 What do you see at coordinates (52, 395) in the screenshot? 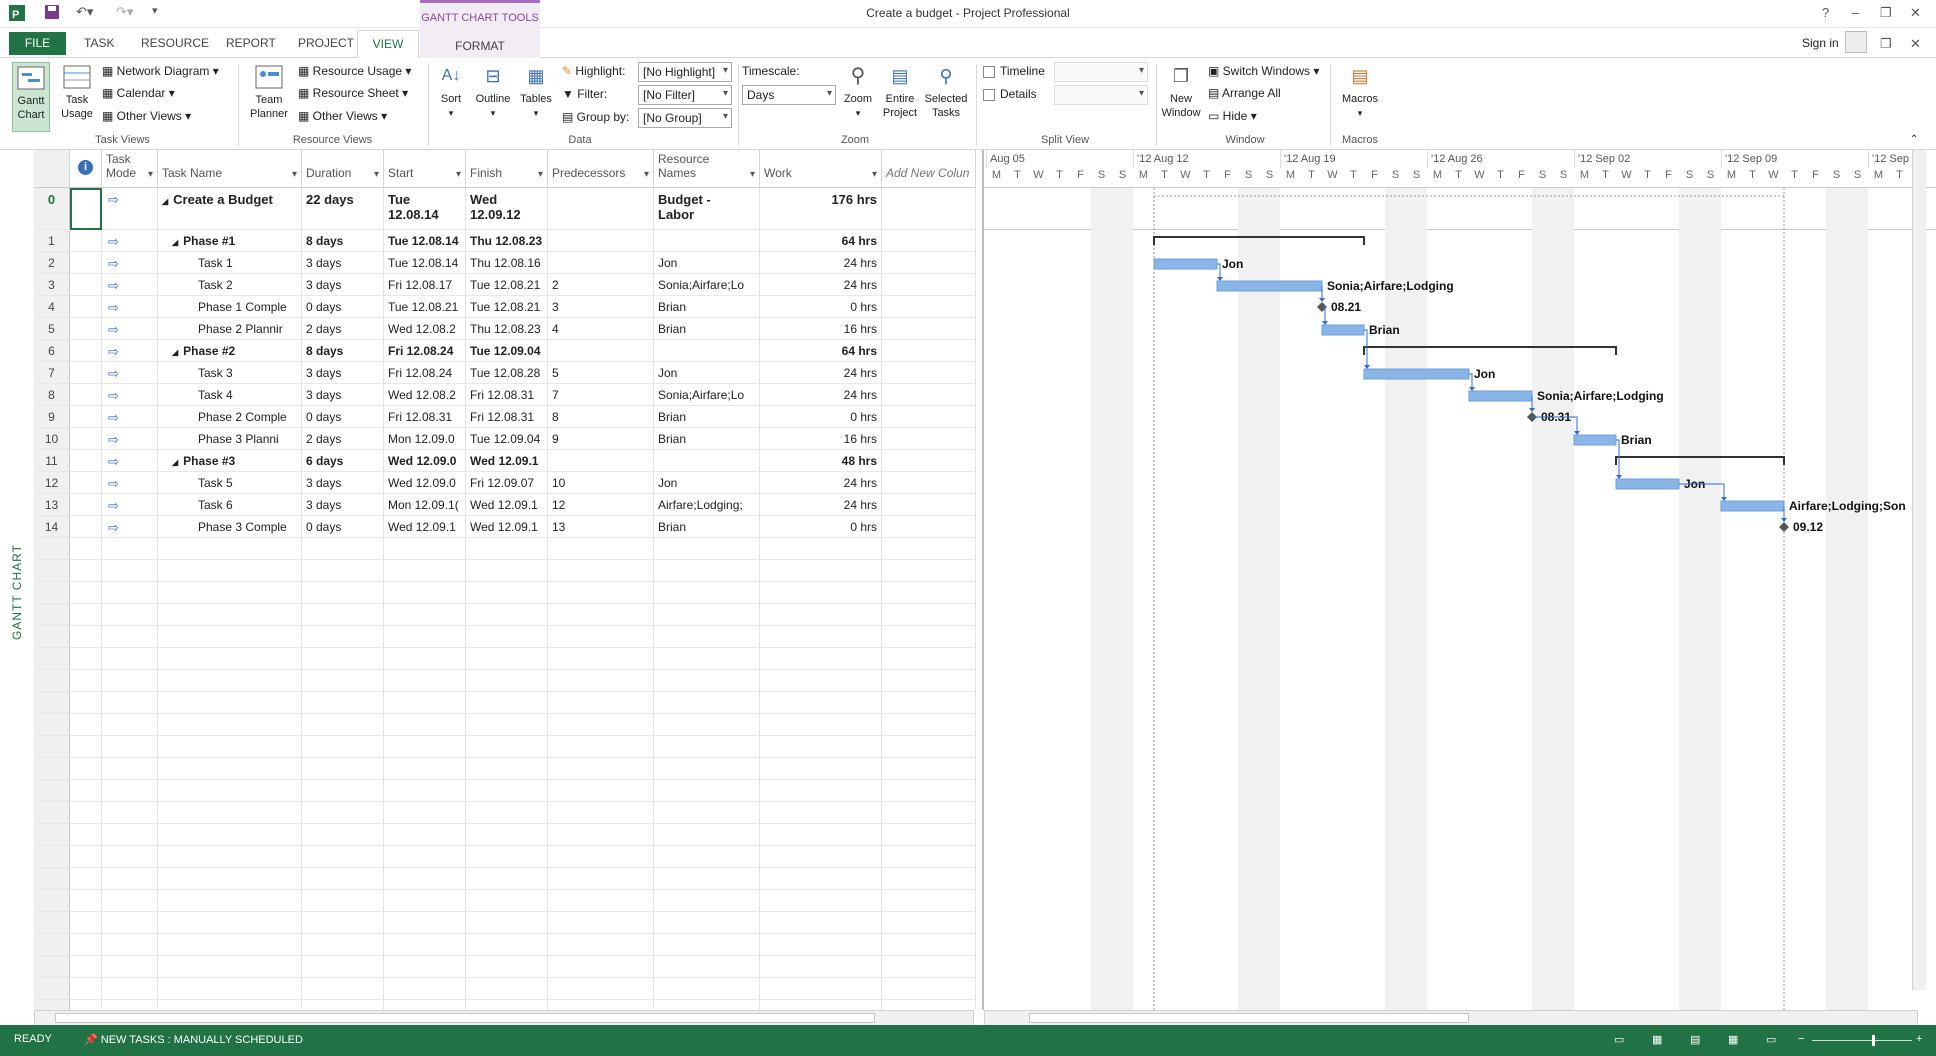
I see `row-number: 8` at bounding box center [52, 395].